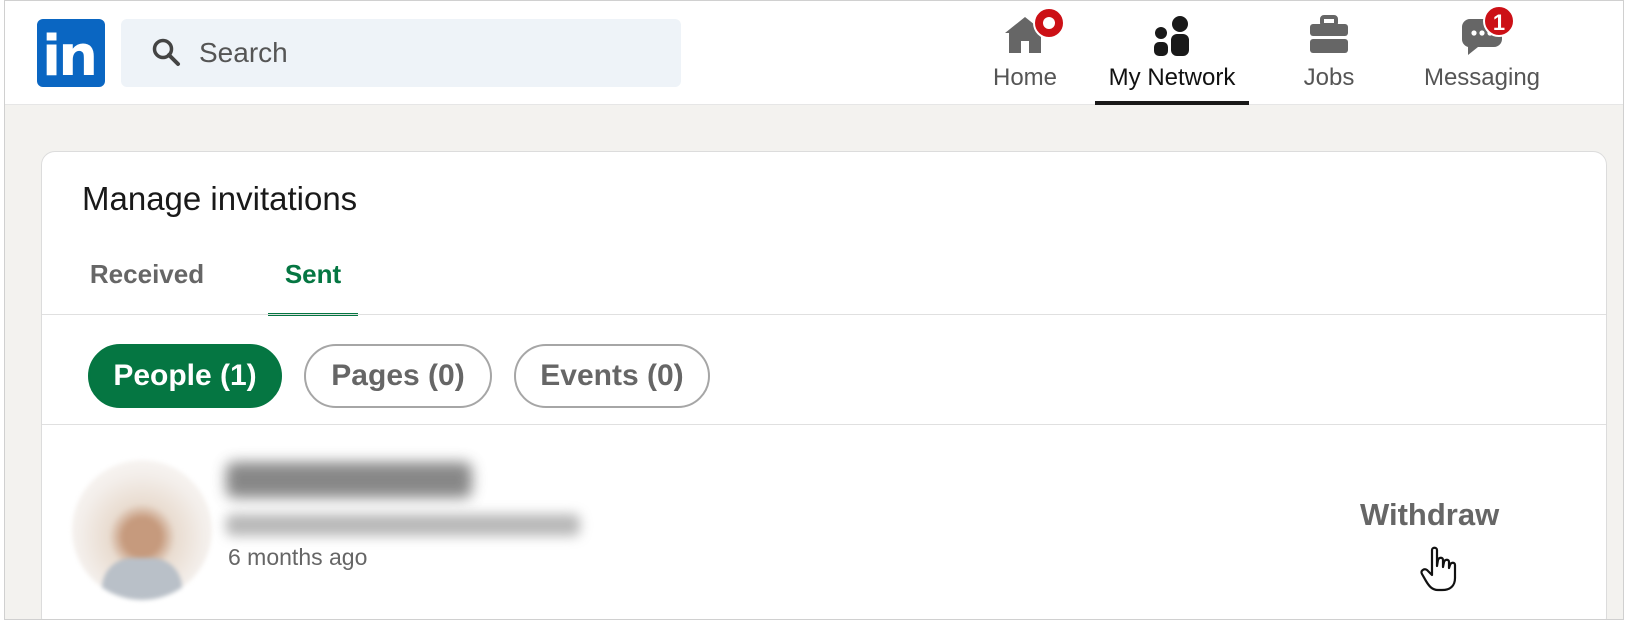 This screenshot has width=1628, height=628. What do you see at coordinates (220, 198) in the screenshot?
I see `card-title: Manage invitations` at bounding box center [220, 198].